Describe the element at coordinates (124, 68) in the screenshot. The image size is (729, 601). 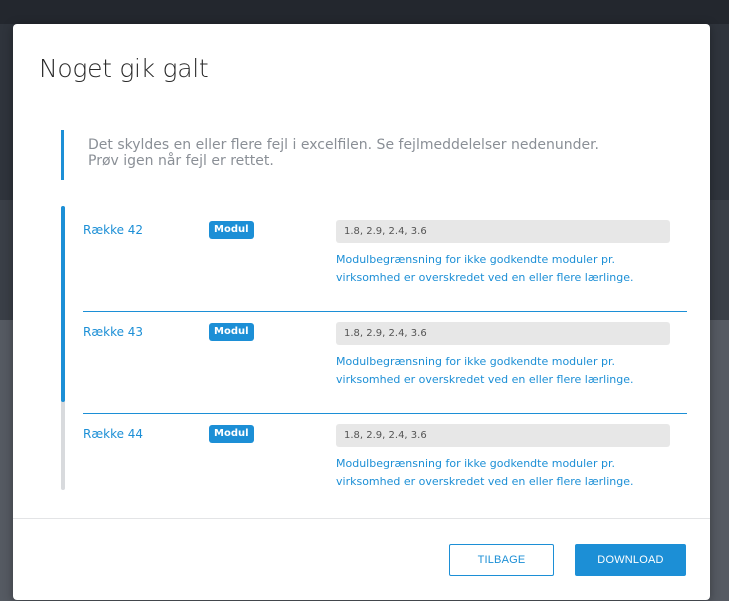
I see `dialog-title: Noget gik galt` at that location.